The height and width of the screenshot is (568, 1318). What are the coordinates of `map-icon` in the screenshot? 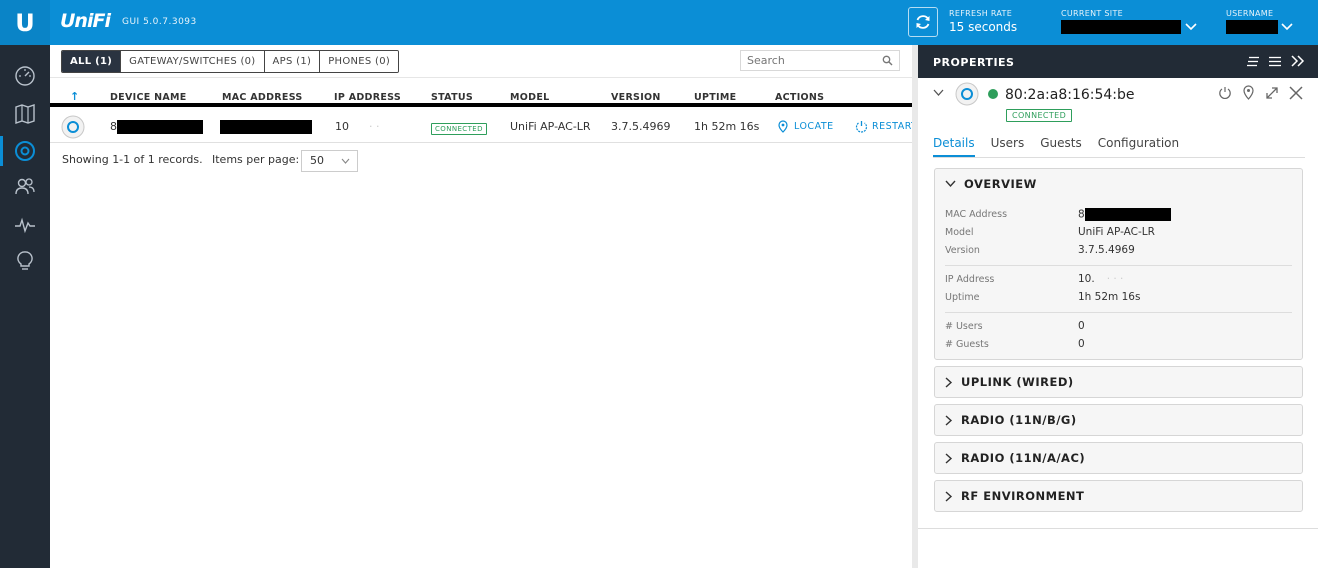 It's located at (25, 114).